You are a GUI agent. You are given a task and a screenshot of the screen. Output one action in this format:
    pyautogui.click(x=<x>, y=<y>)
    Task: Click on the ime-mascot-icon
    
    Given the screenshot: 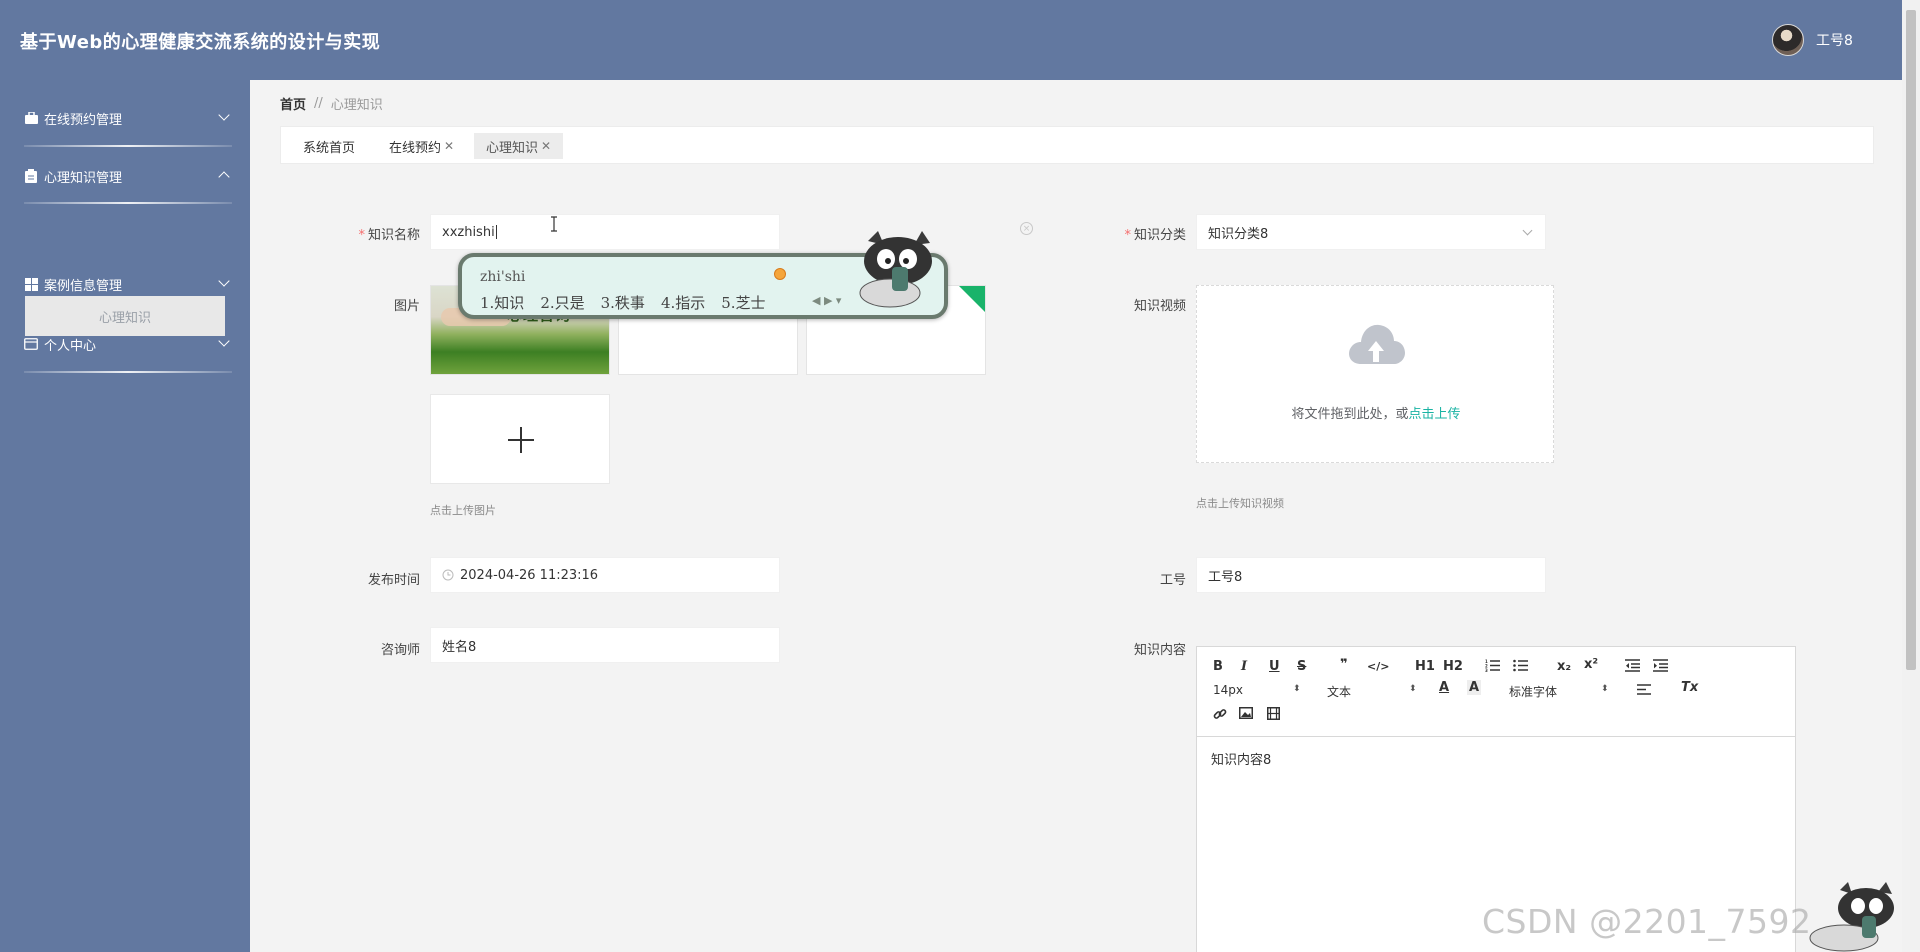 What is the action you would take?
    pyautogui.click(x=895, y=269)
    